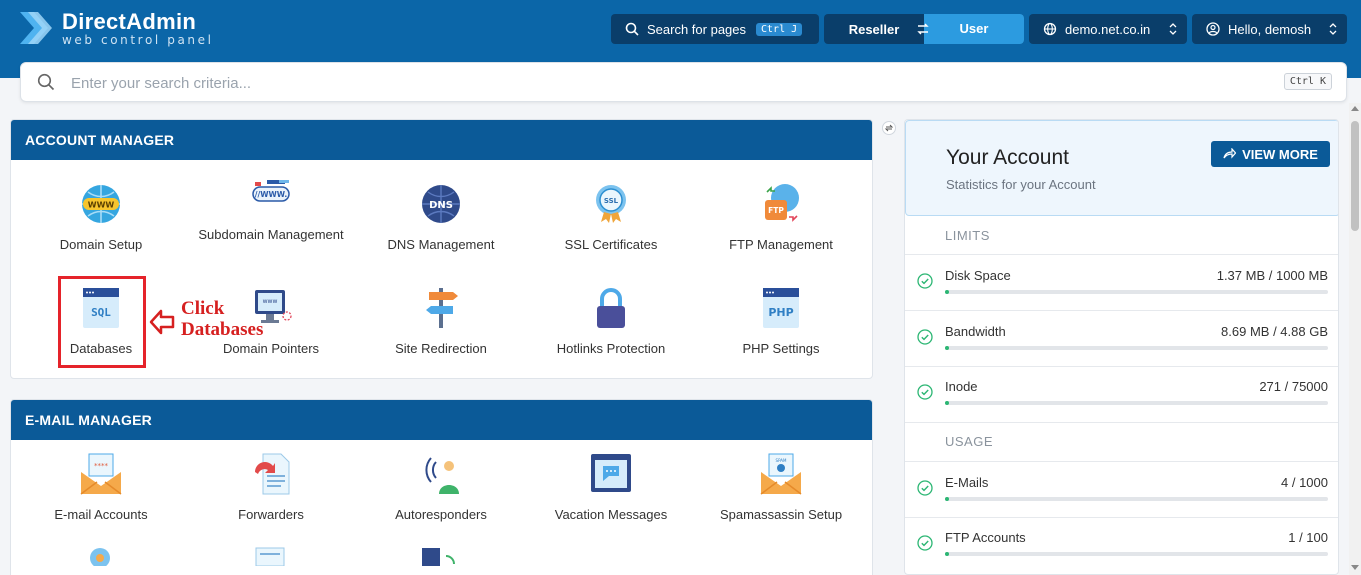 Image resolution: width=1361 pixels, height=575 pixels. What do you see at coordinates (129, 21) in the screenshot?
I see `logo-title: DirectAdmin` at bounding box center [129, 21].